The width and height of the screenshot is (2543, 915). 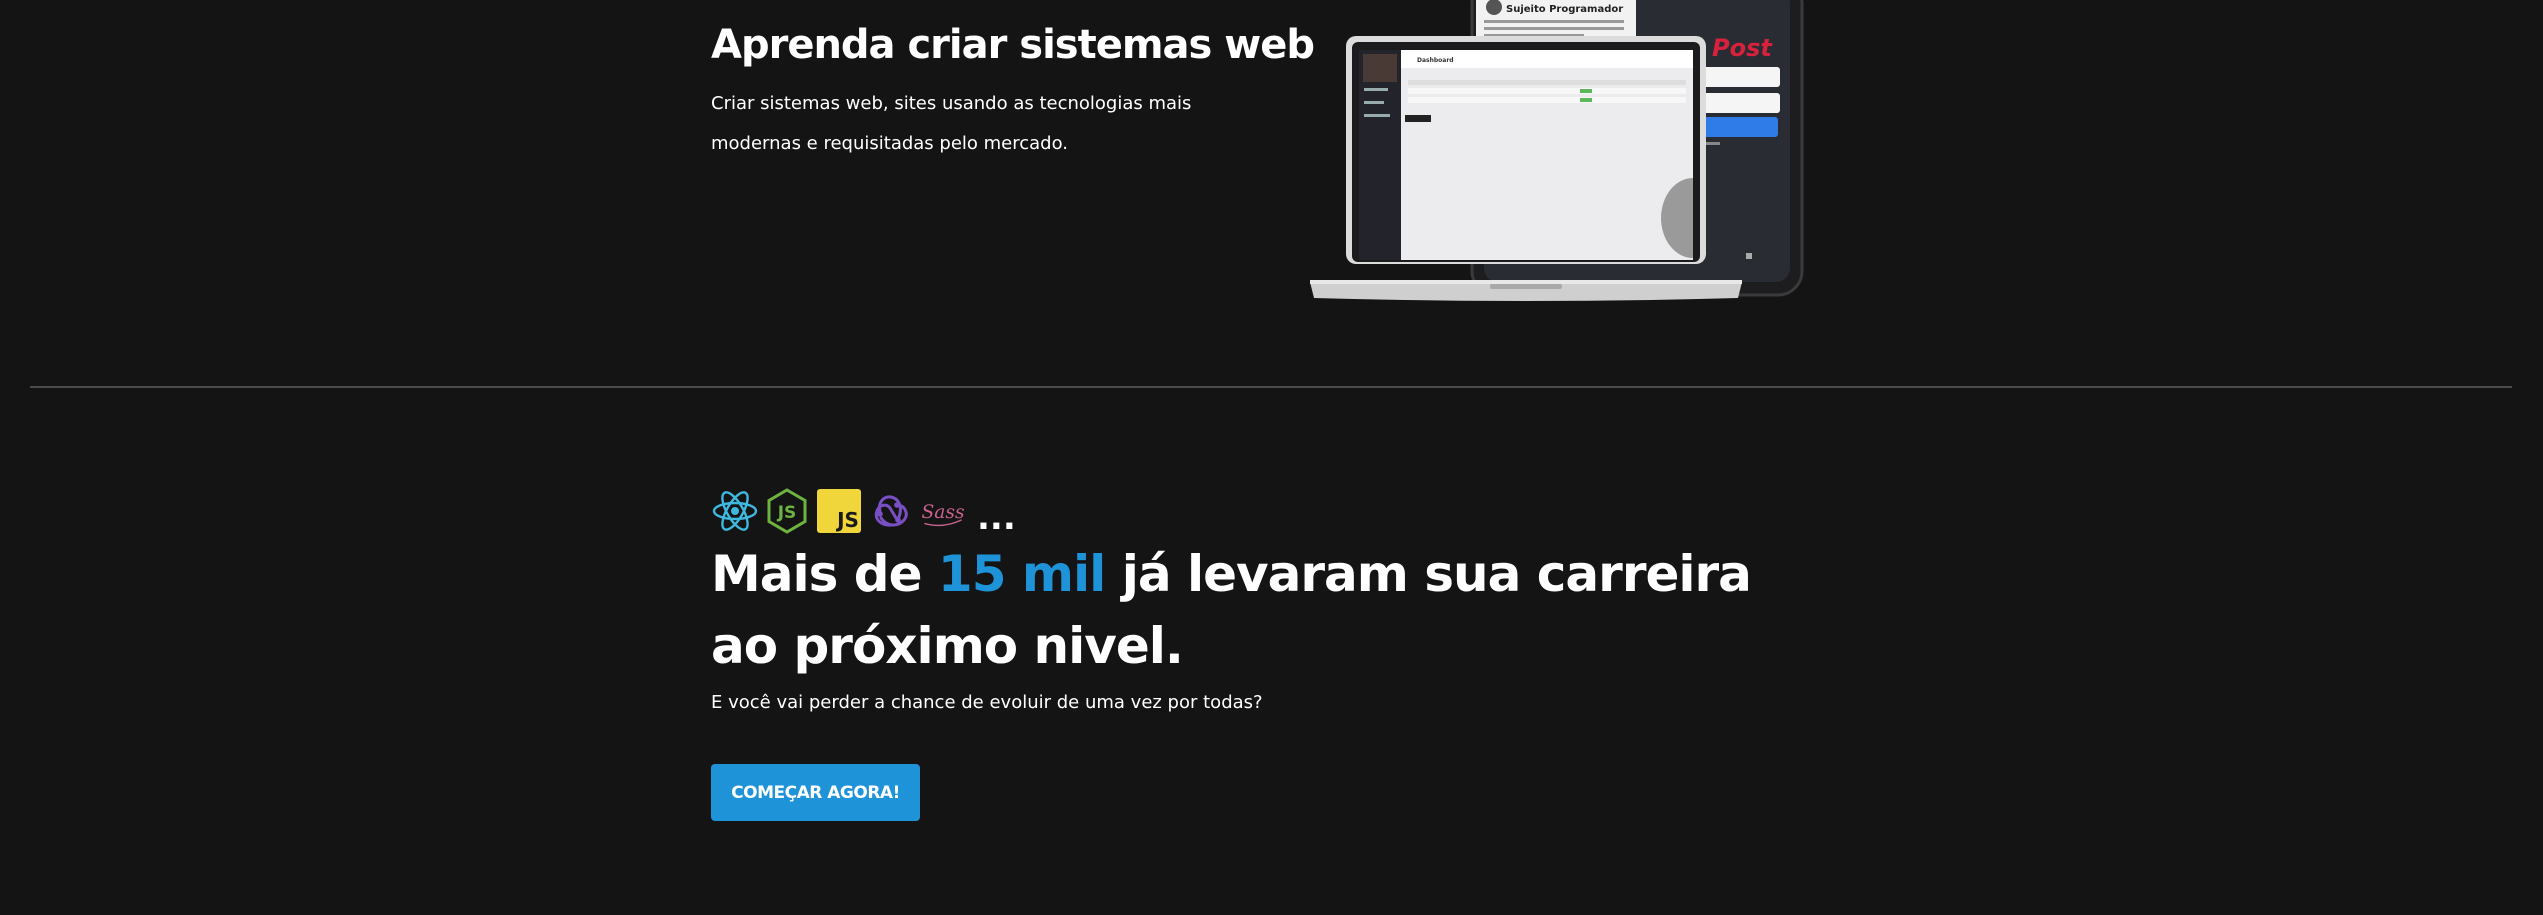 I want to click on sass-icon: Sass, so click(x=943, y=511).